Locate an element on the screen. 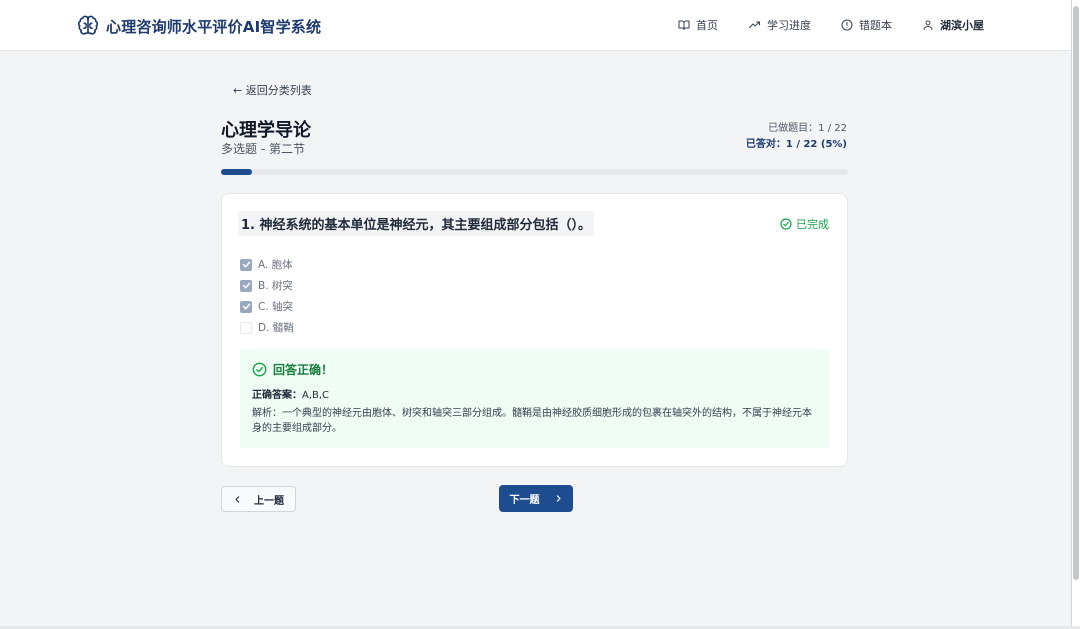  nav-item-label: 错题本 is located at coordinates (875, 25).